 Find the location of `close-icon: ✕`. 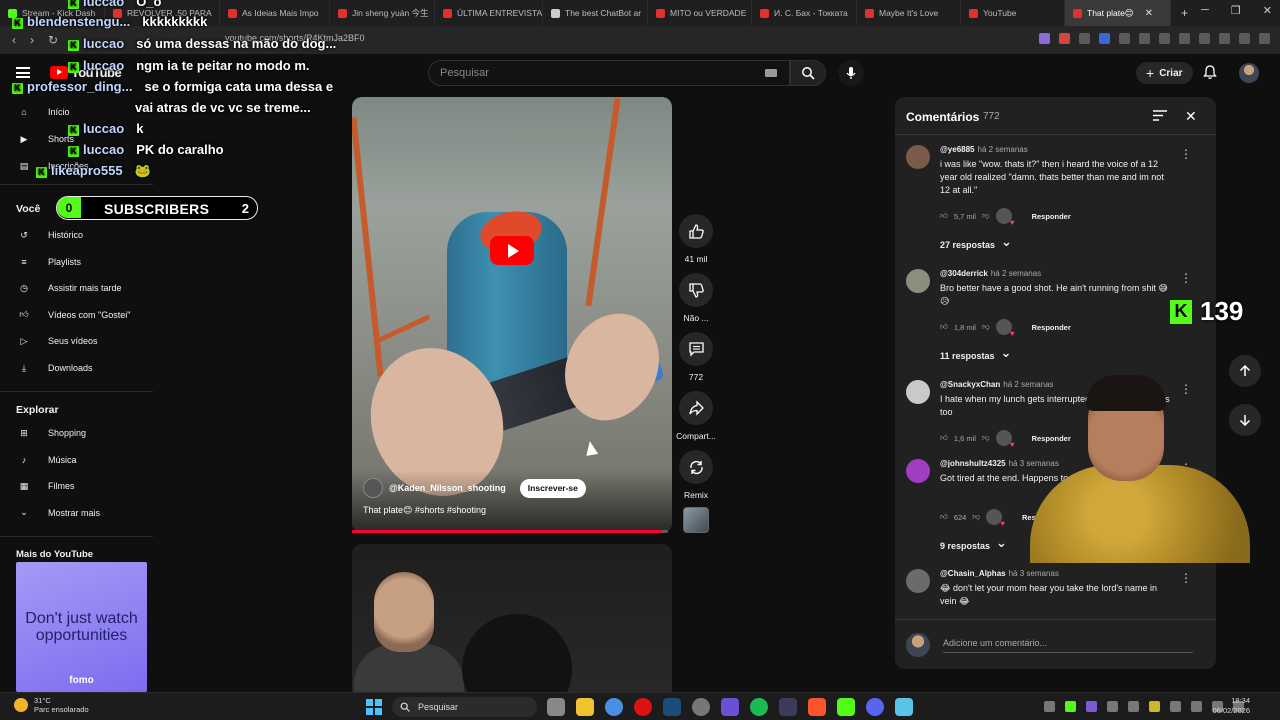

close-icon: ✕ is located at coordinates (1191, 116).